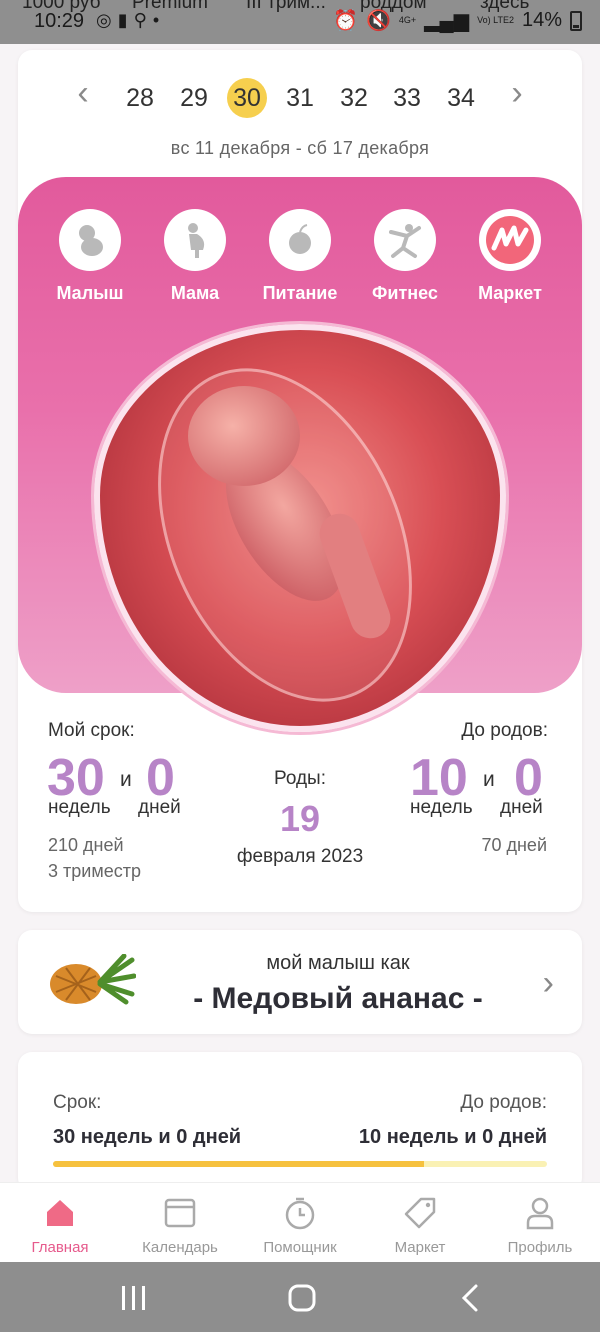 The width and height of the screenshot is (600, 1332). What do you see at coordinates (470, 1298) in the screenshot?
I see `back-button` at bounding box center [470, 1298].